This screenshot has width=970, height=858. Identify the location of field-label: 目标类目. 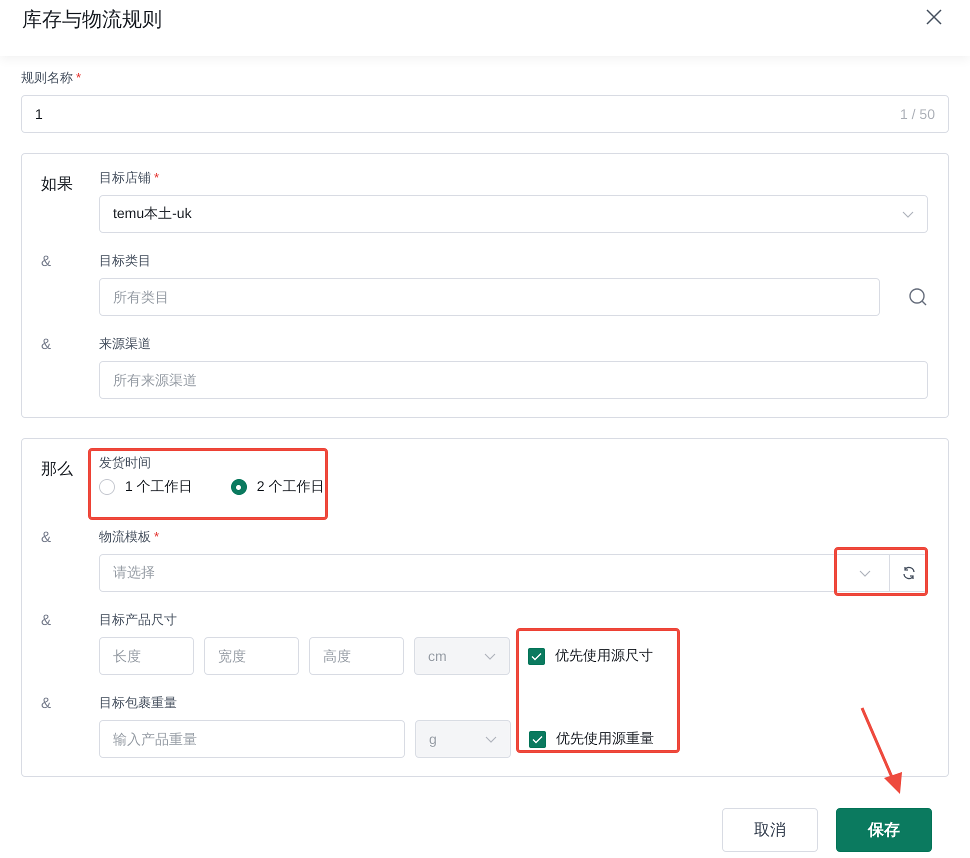
(125, 261).